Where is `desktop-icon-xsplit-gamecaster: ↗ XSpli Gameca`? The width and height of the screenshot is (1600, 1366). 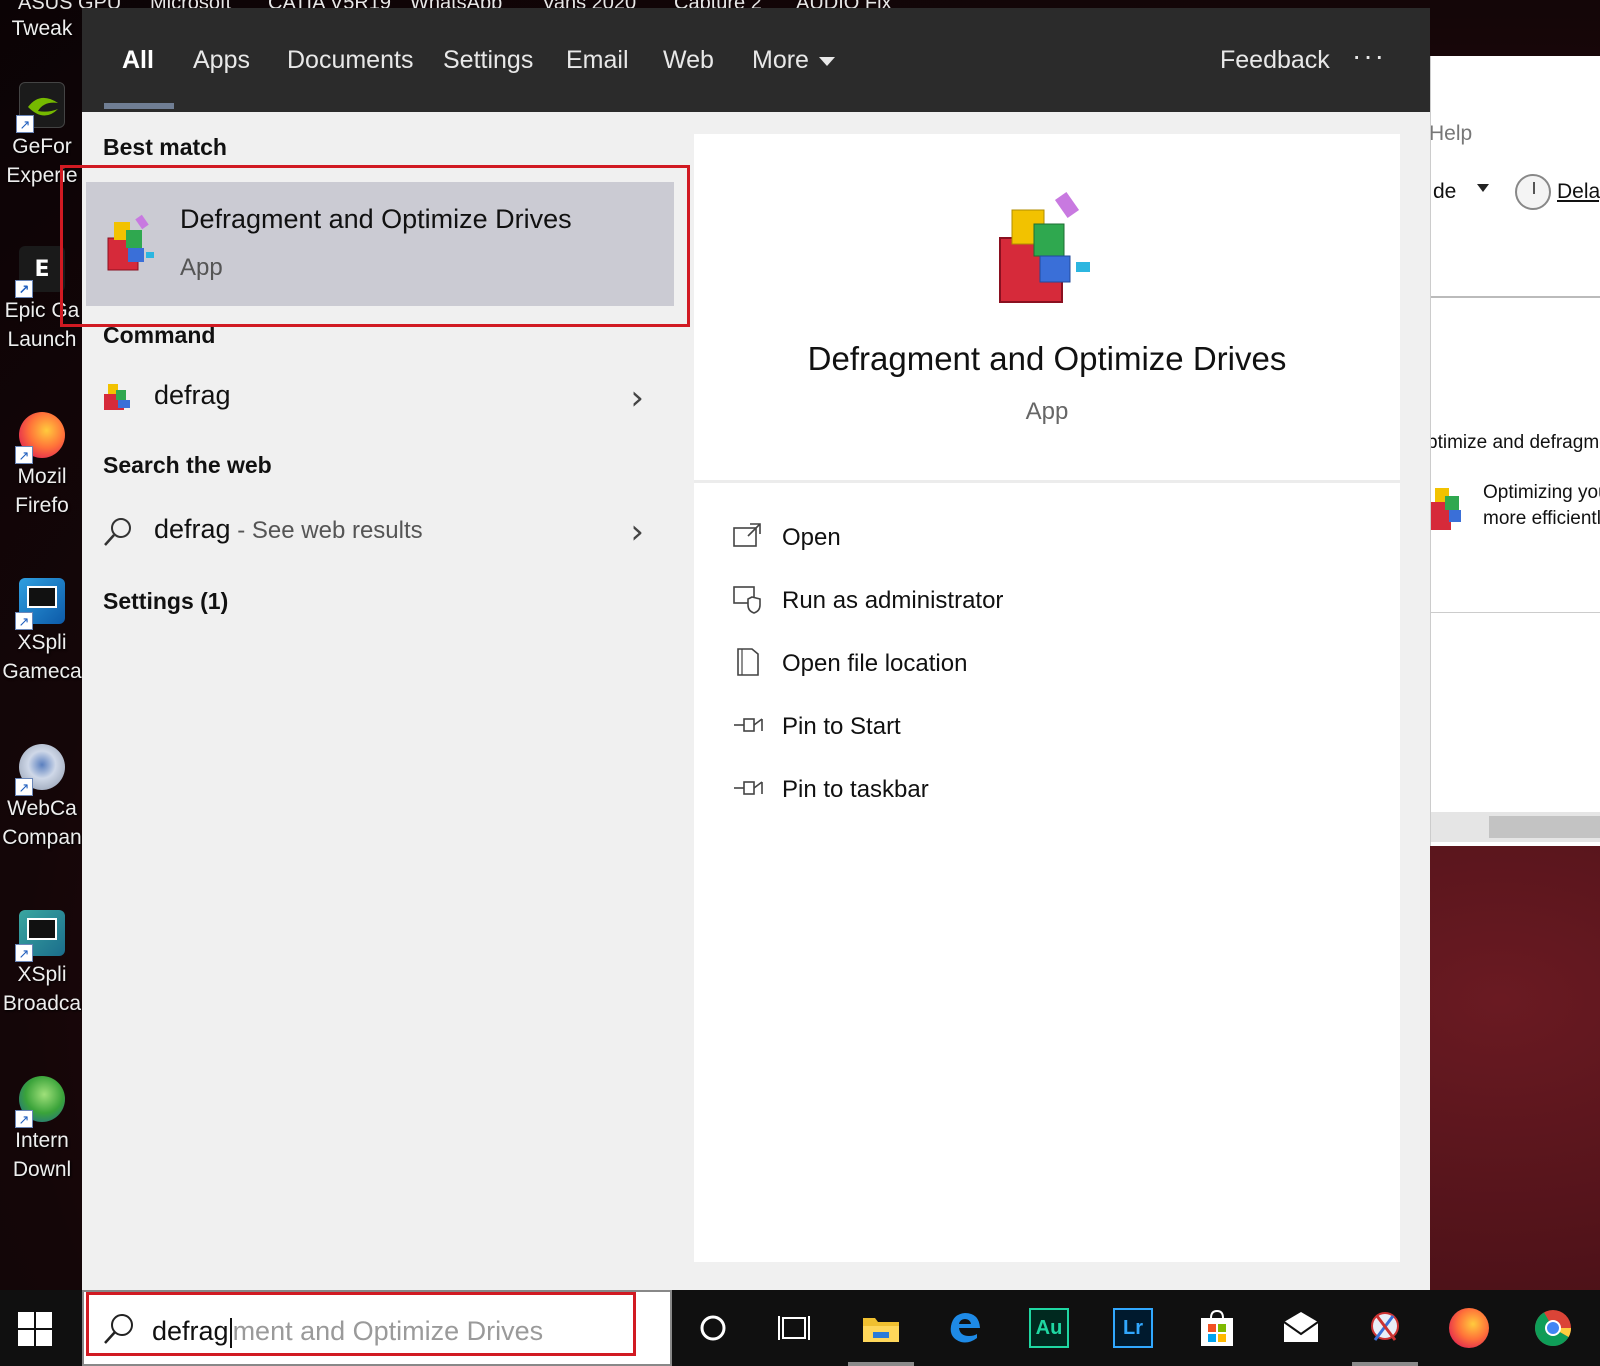 desktop-icon-xsplit-gamecaster: ↗ XSpli Gameca is located at coordinates (42, 632).